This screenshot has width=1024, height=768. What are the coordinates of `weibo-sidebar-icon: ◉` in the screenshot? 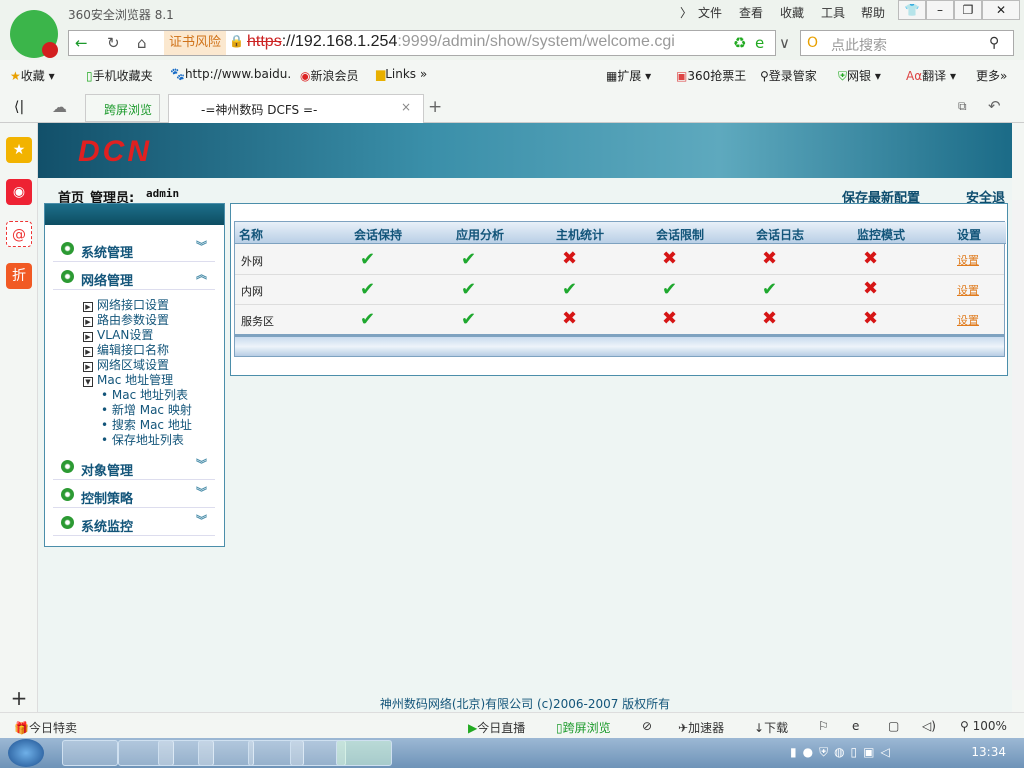 It's located at (19, 192).